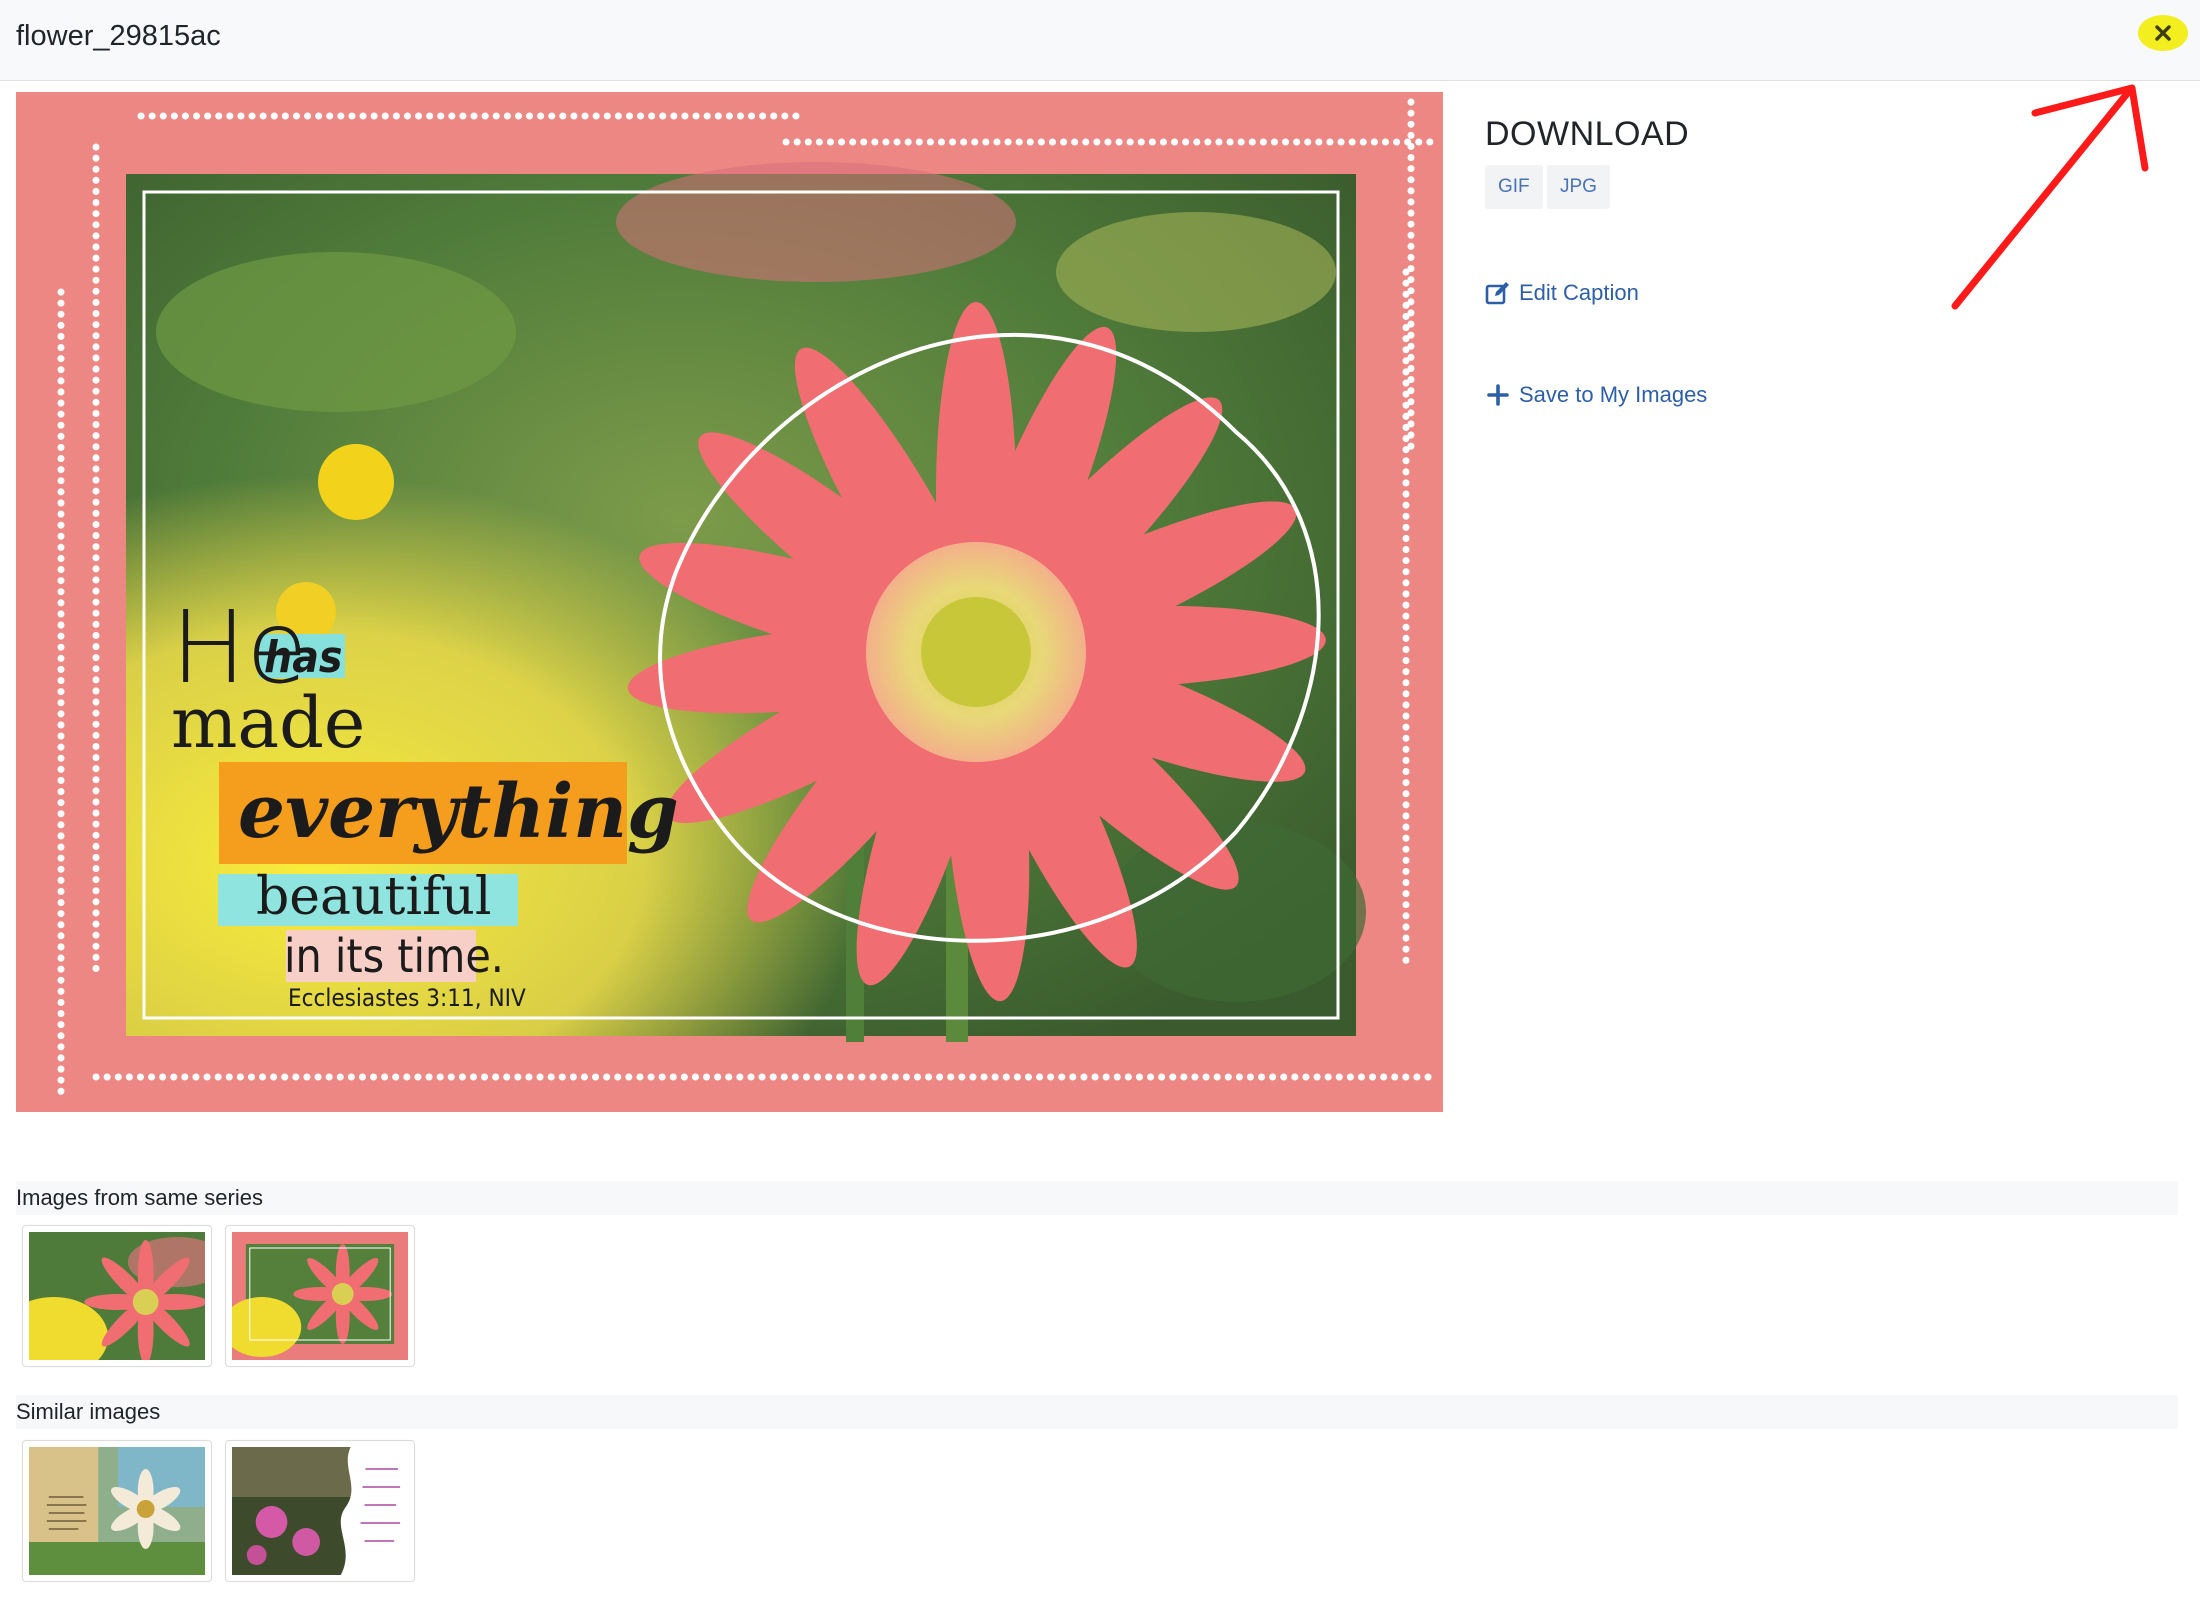 This screenshot has height=1603, width=2200. I want to click on quote-has: has, so click(303, 657).